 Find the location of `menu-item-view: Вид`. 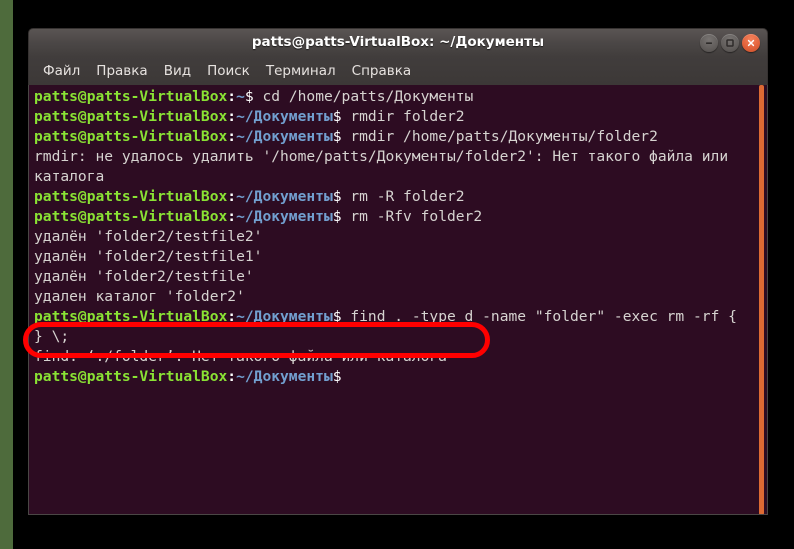

menu-item-view: Вид is located at coordinates (177, 71).